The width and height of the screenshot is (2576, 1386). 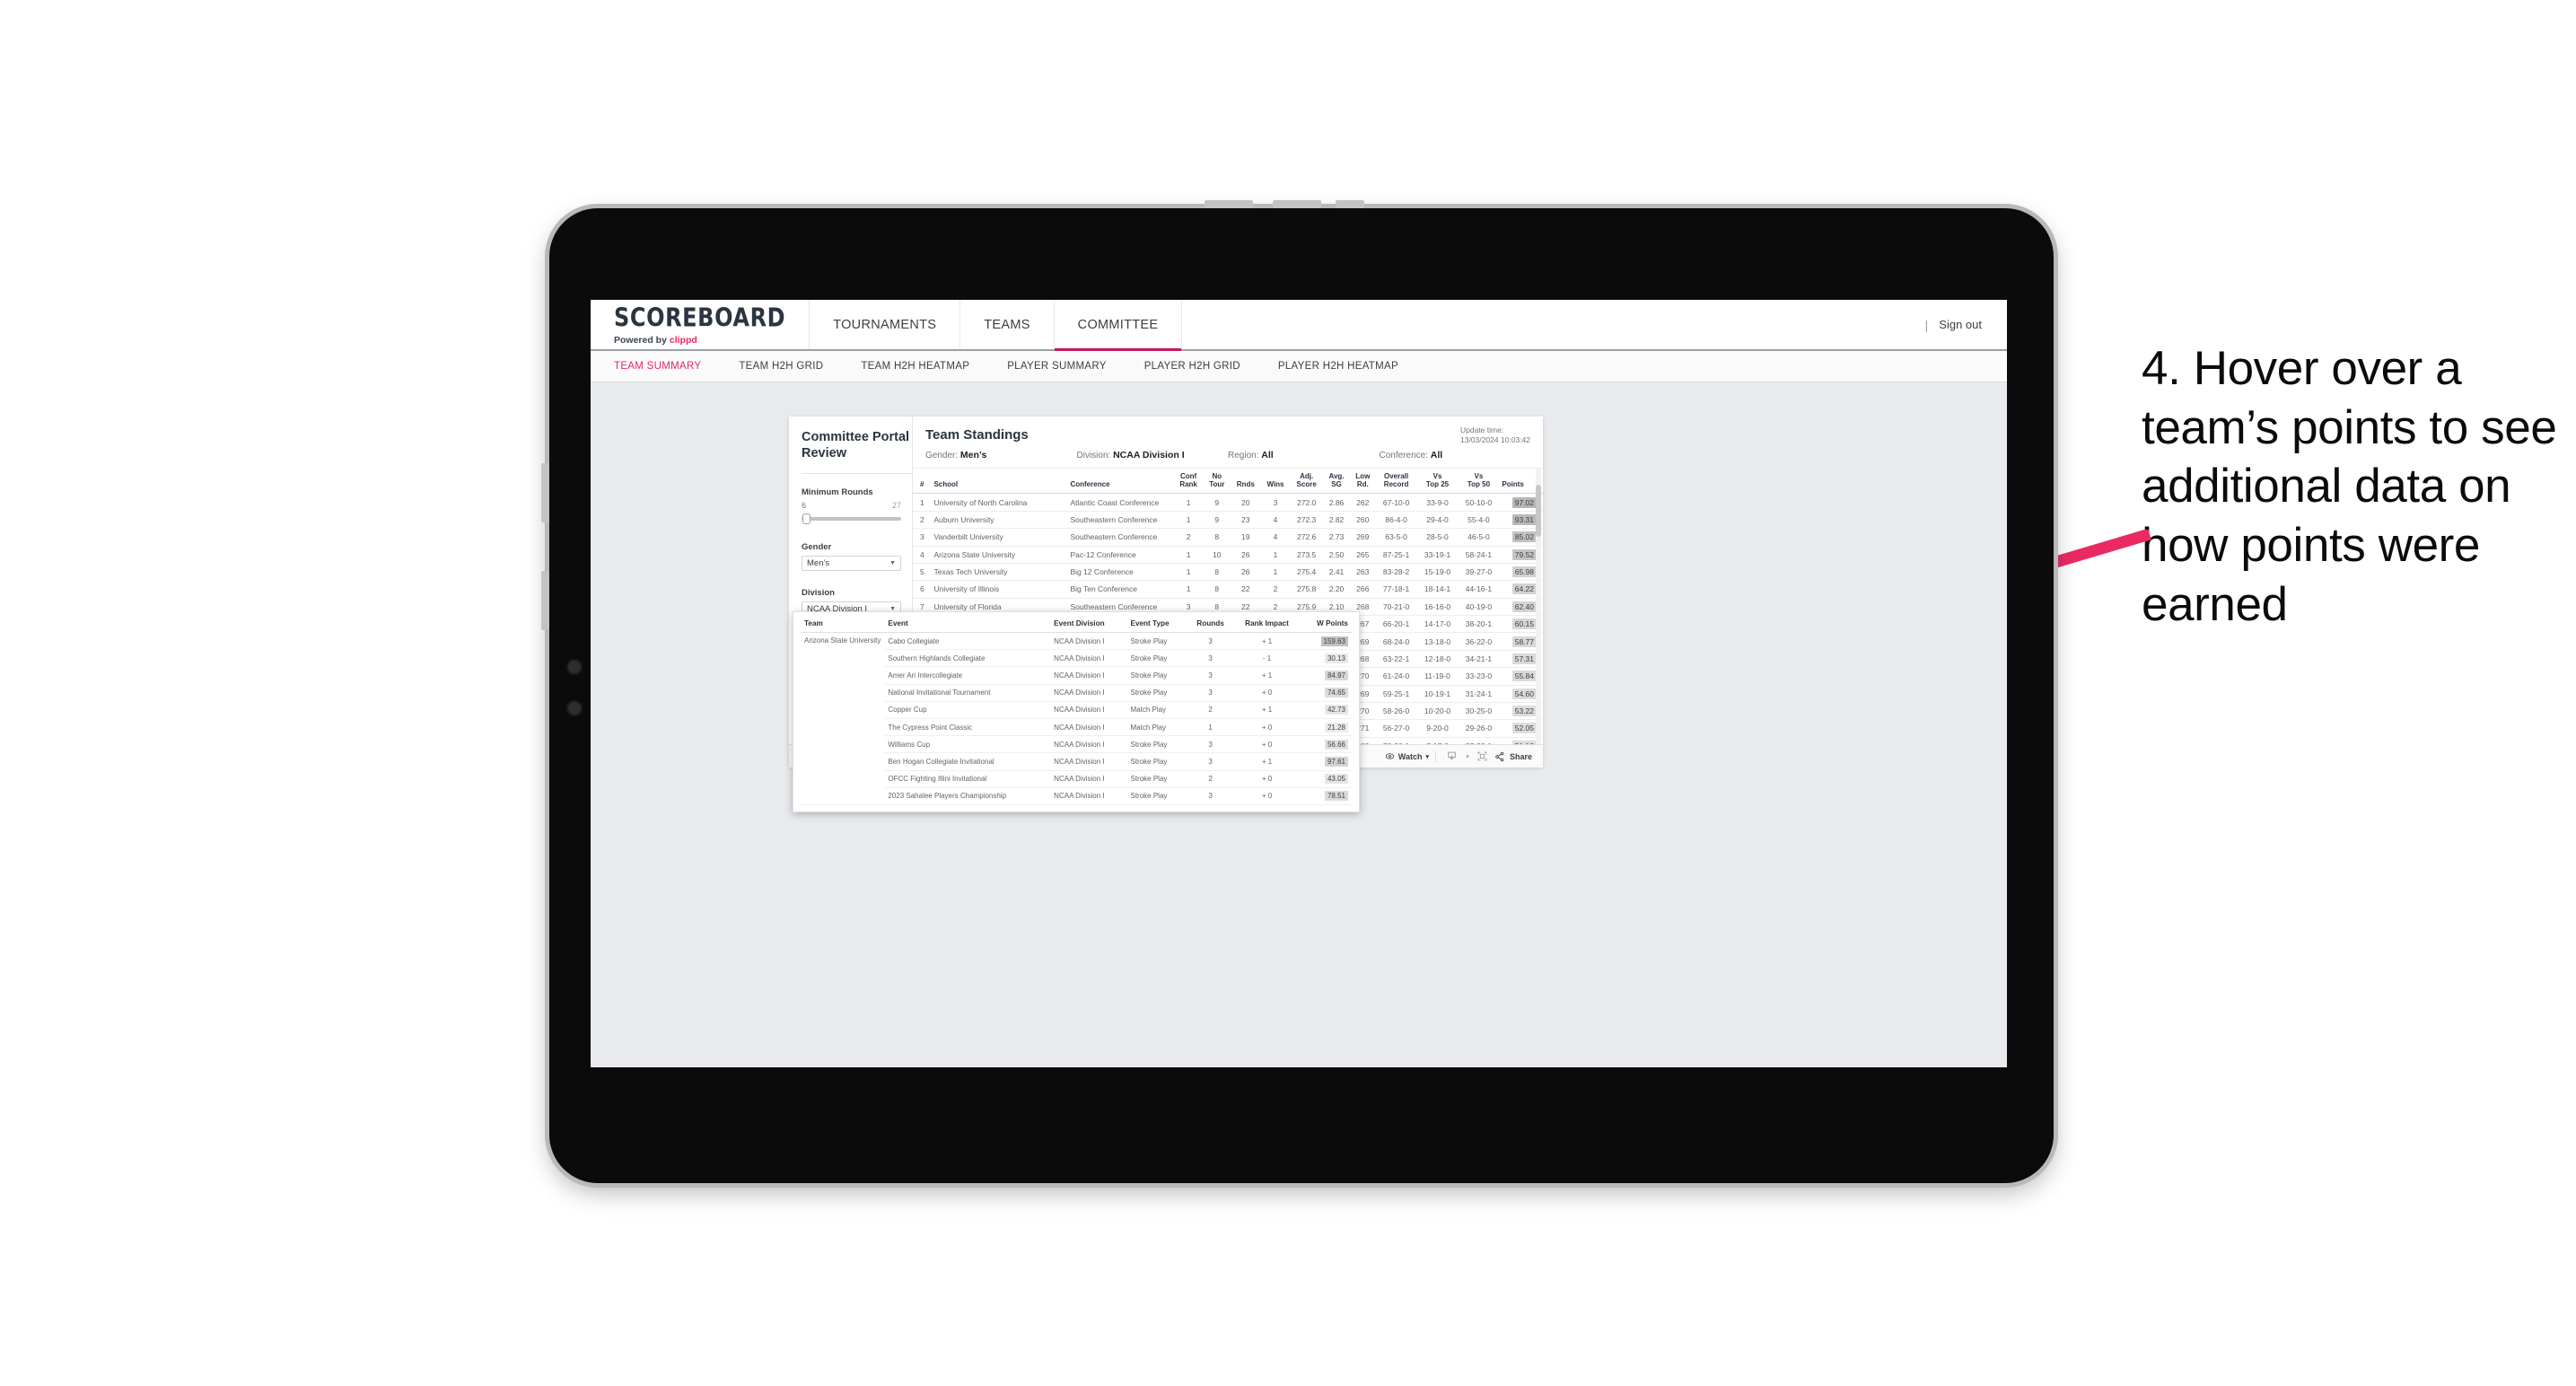 I want to click on stat-cell: 26, so click(x=1245, y=555).